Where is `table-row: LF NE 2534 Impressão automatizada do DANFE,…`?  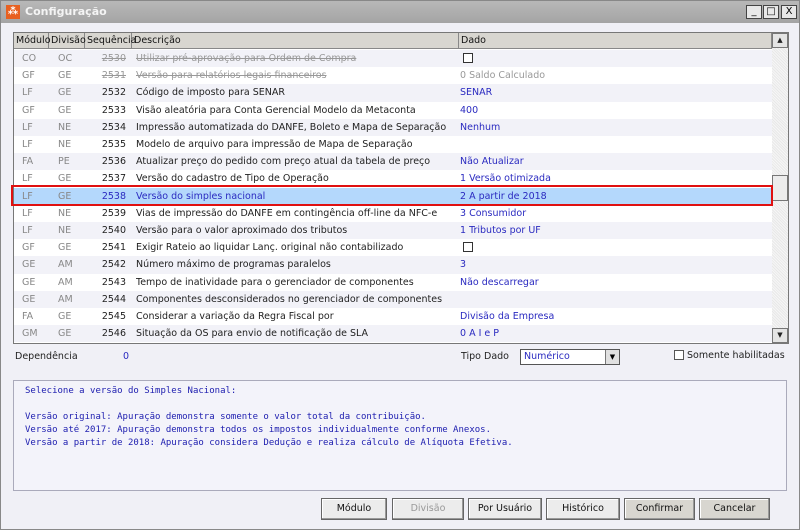 table-row: LF NE 2534 Impressão automatizada do DANFE,… is located at coordinates (393, 127).